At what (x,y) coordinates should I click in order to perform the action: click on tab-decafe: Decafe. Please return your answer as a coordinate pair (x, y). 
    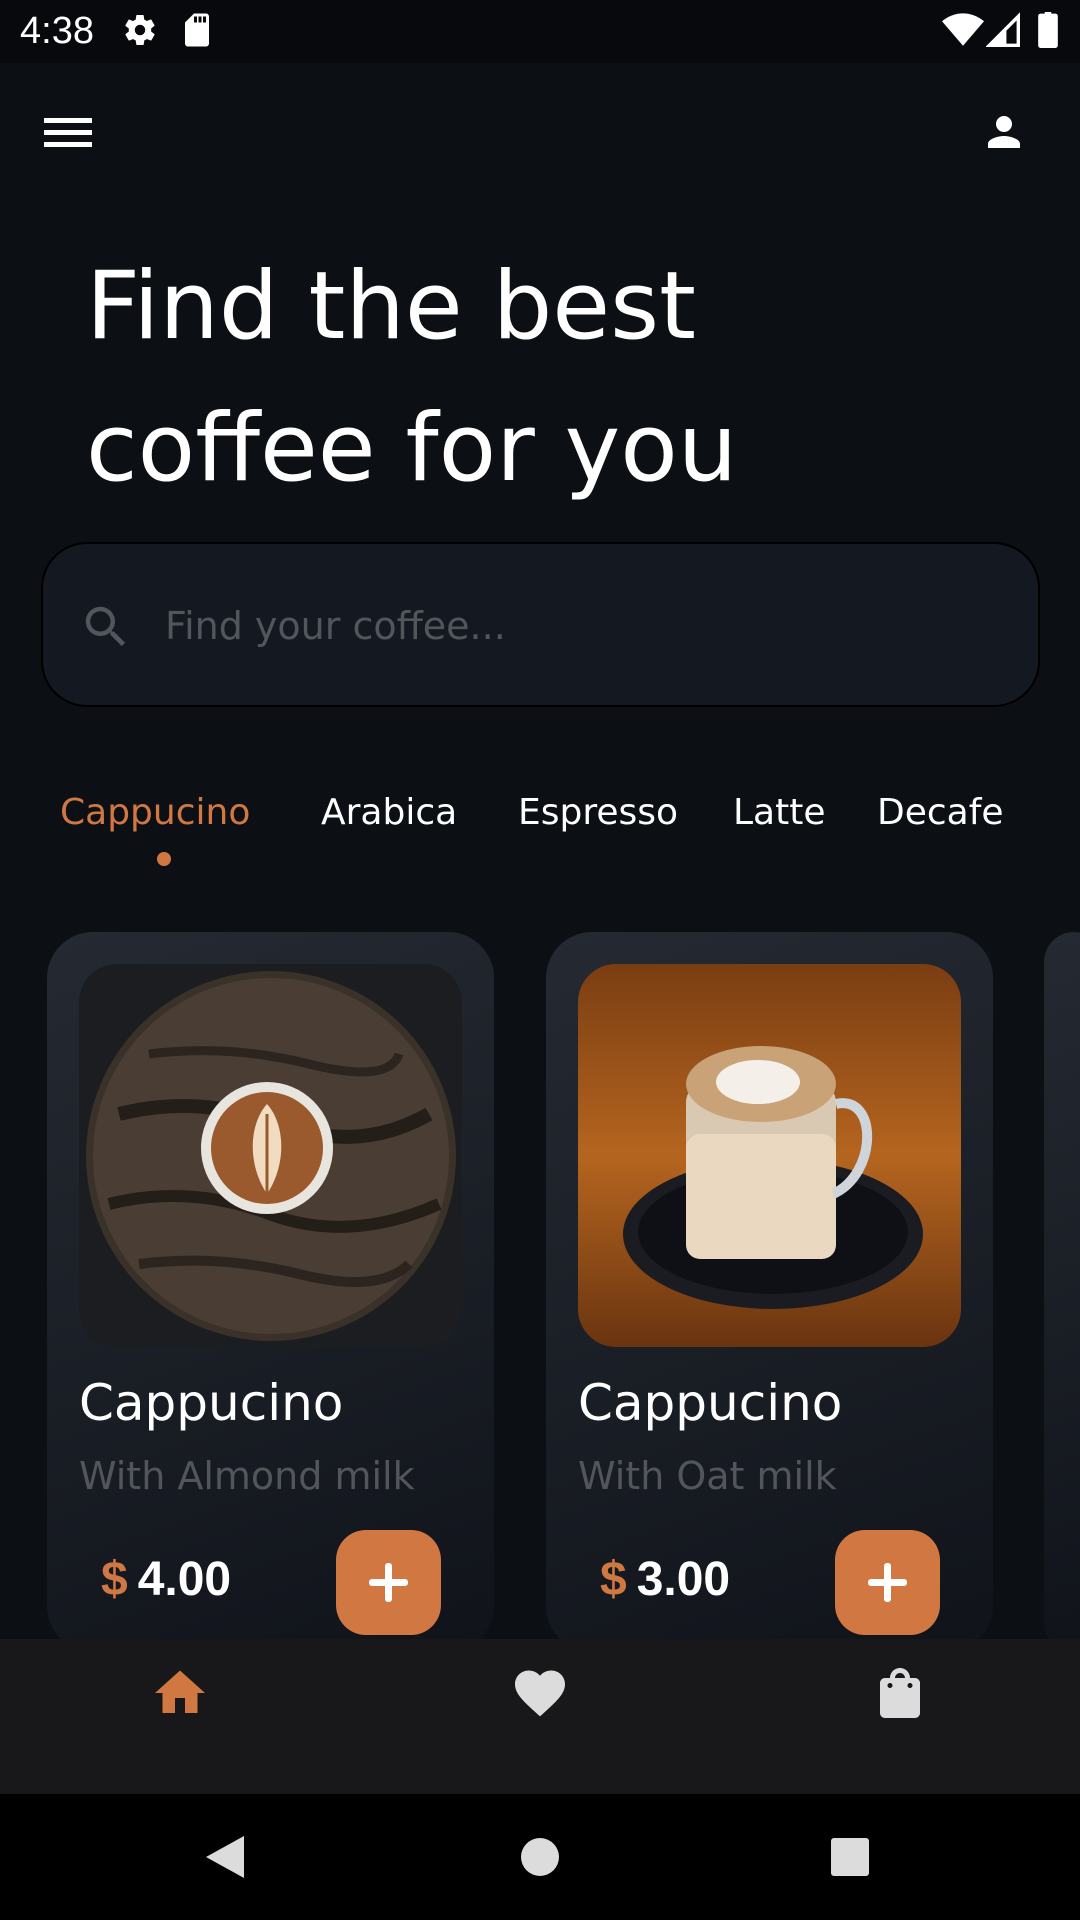
    Looking at the image, I should click on (940, 813).